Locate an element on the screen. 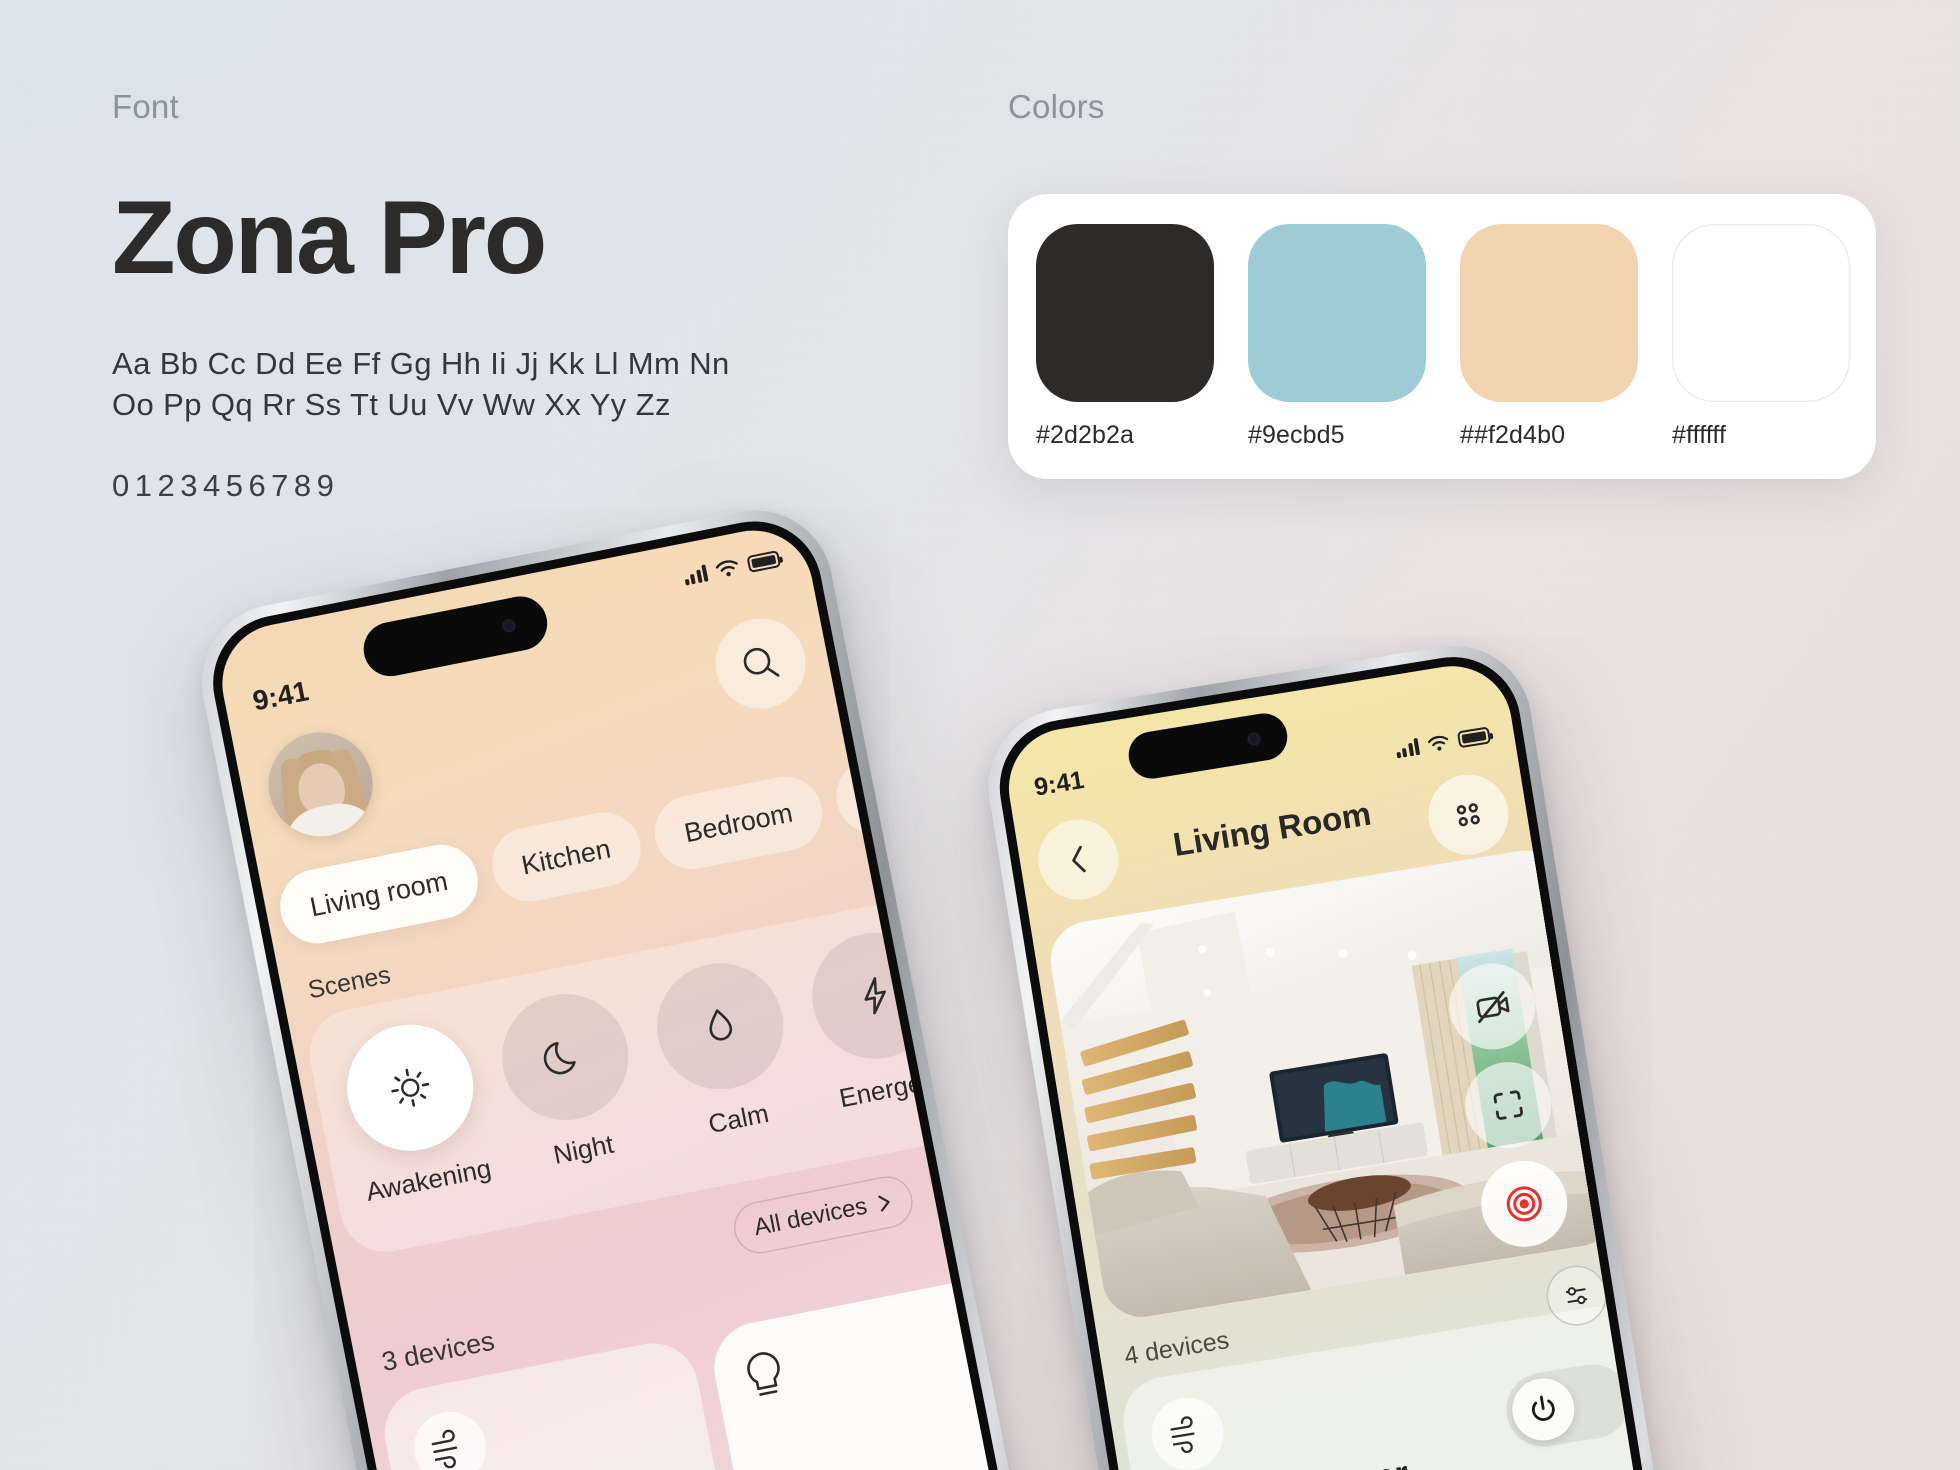 The height and width of the screenshot is (1470, 1960). font-alphabet-line-2: Oo Pp Qq Rr Ss Tt Uu Vv Ww Xx Yy Zz is located at coordinates (391, 404).